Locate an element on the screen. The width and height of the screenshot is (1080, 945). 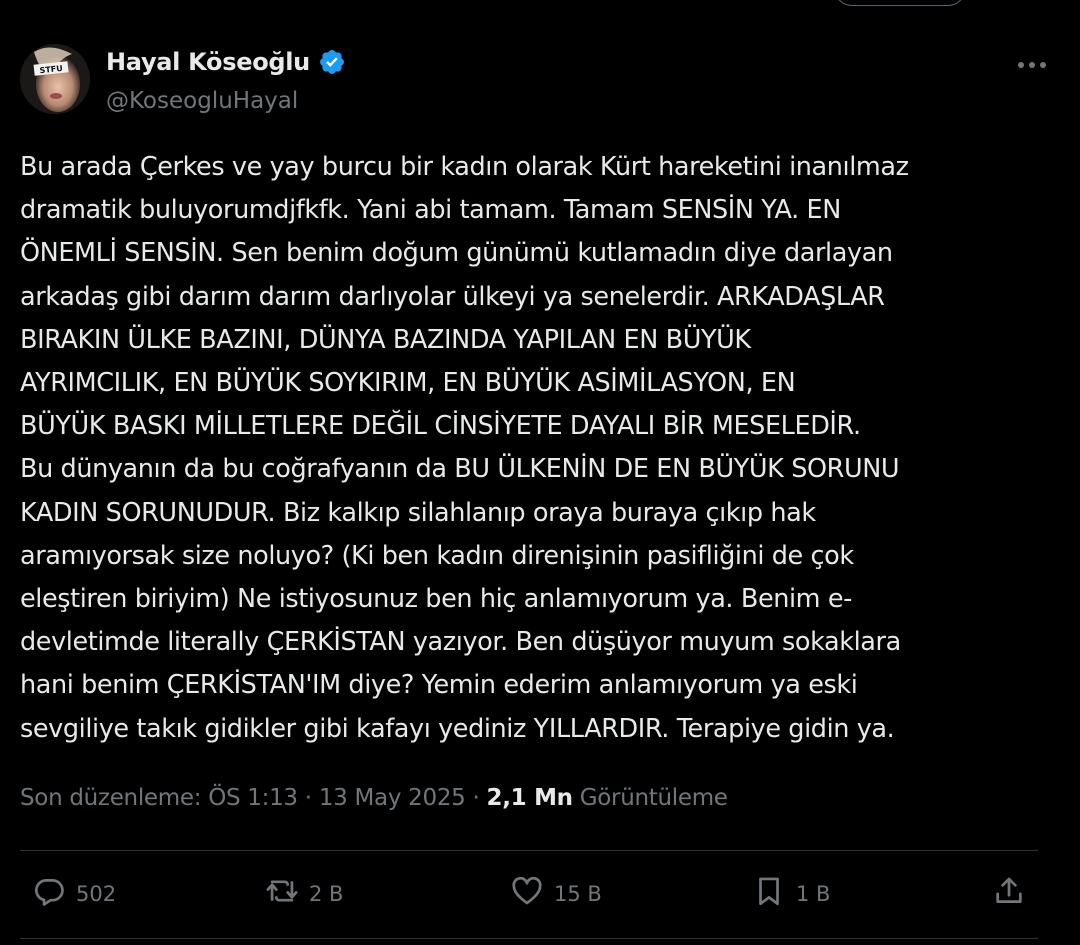
user-handle: @KoseogluHayal is located at coordinates (202, 101).